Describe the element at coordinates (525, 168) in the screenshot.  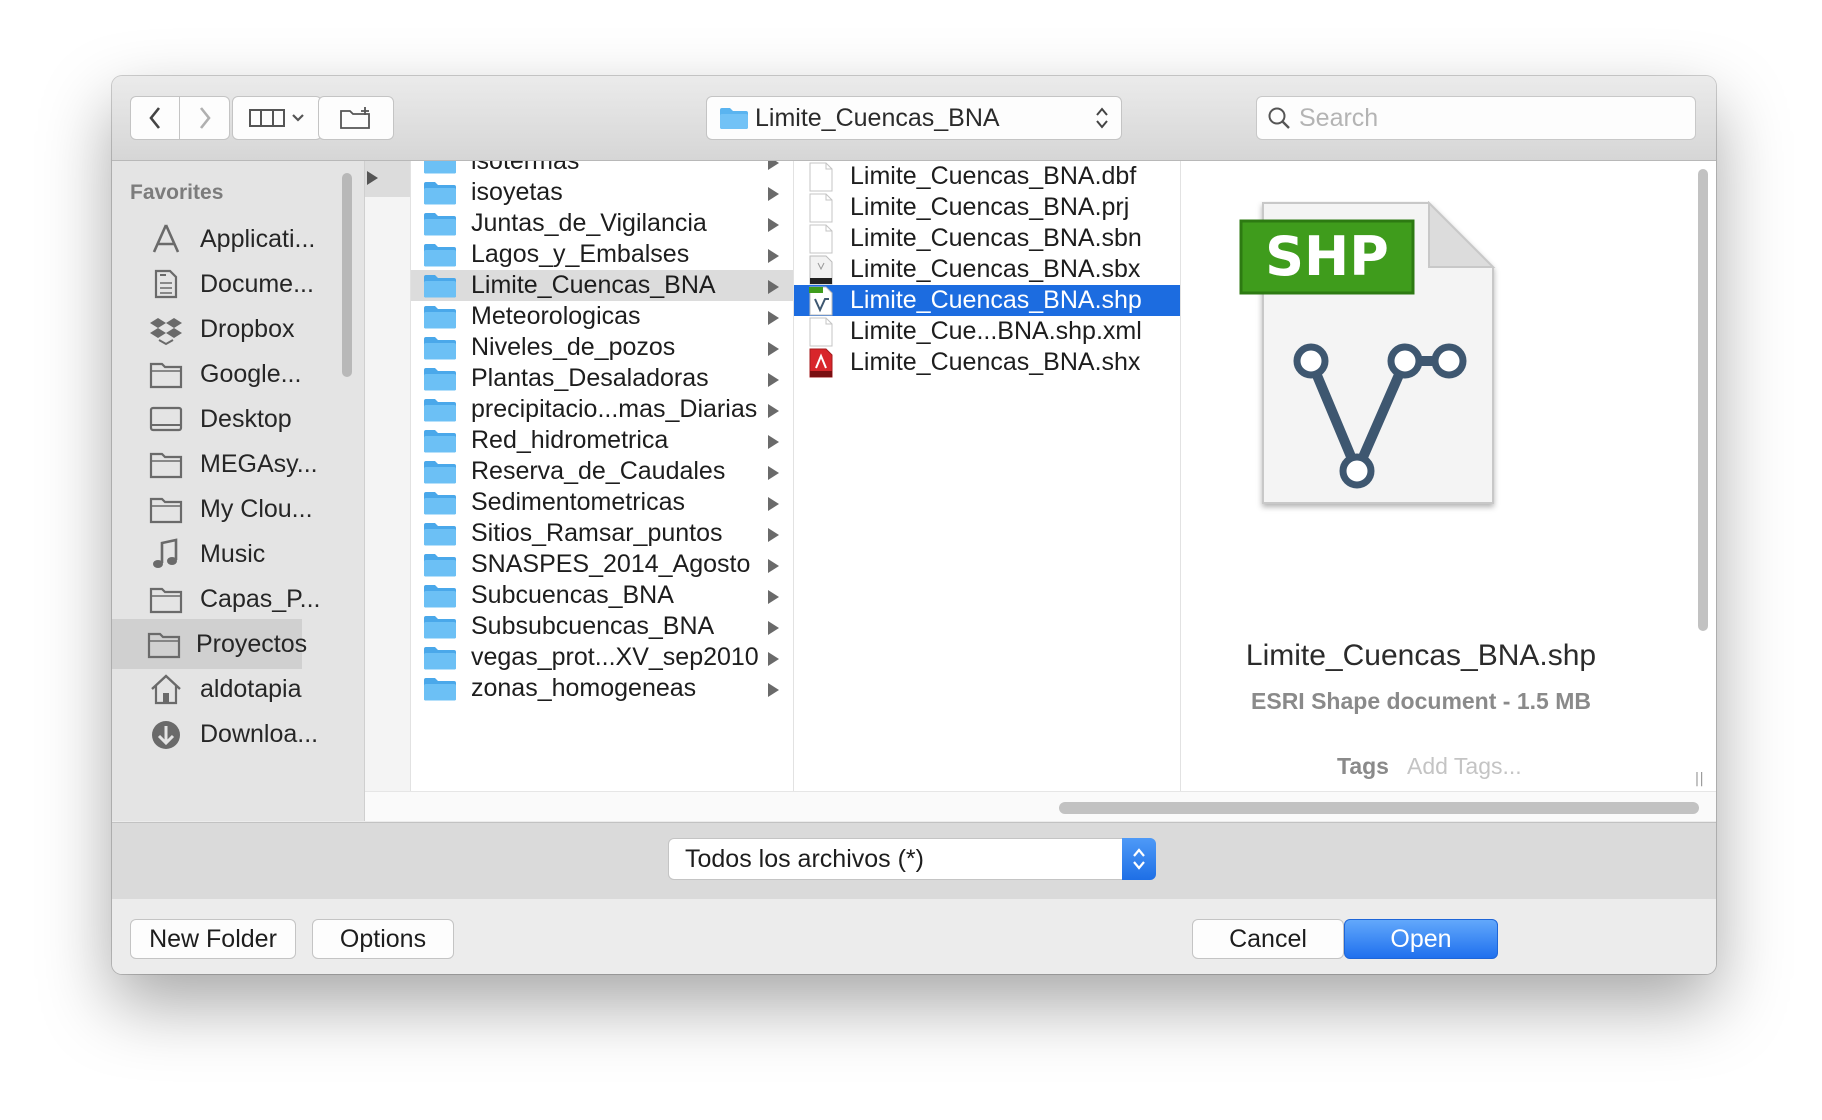
I see `folder-name: isotermas` at that location.